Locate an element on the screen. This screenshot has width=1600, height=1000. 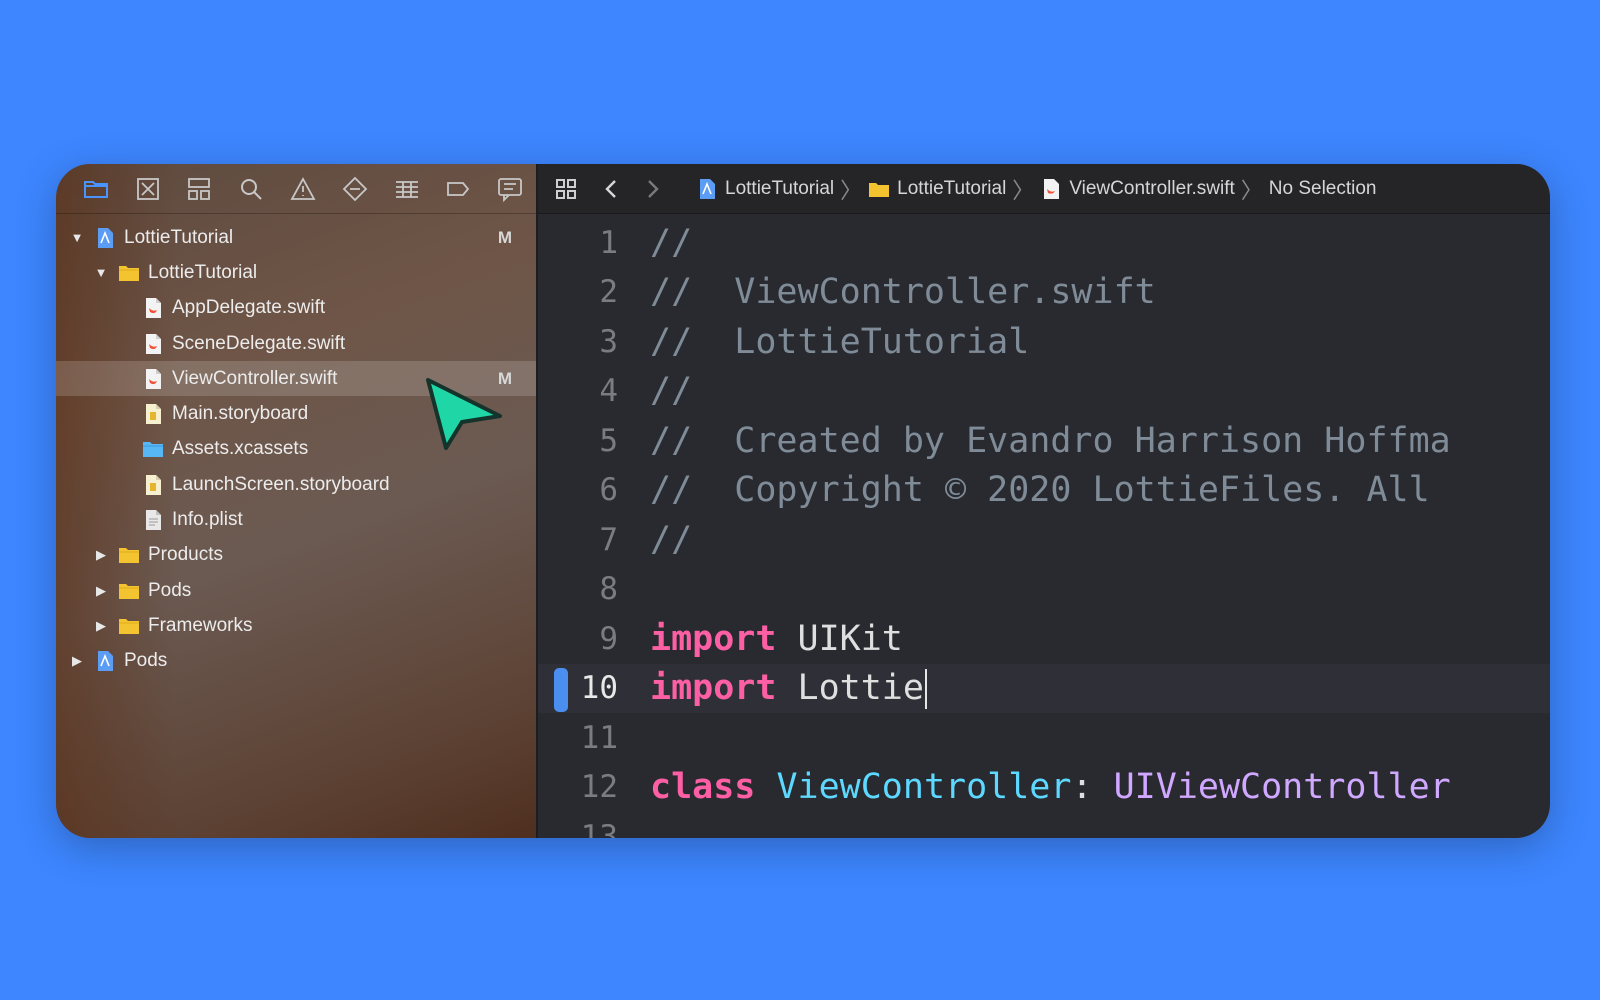
code-line: 11 is located at coordinates (1044, 738).